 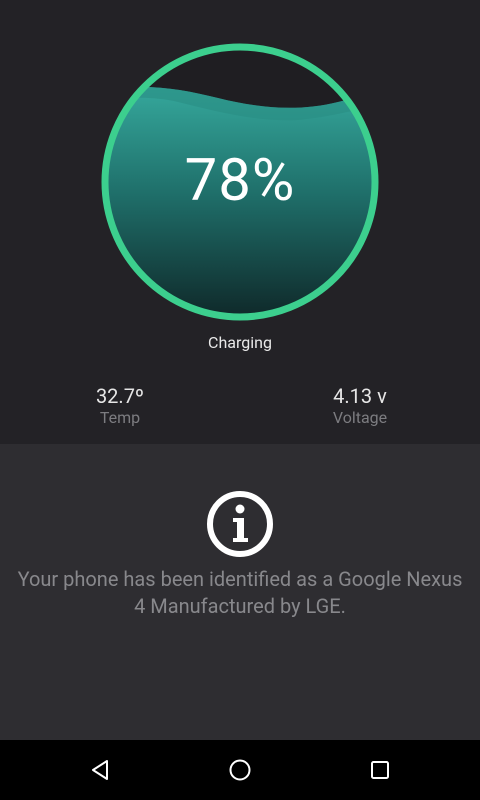 What do you see at coordinates (240, 342) in the screenshot?
I see `charging-status: Charging` at bounding box center [240, 342].